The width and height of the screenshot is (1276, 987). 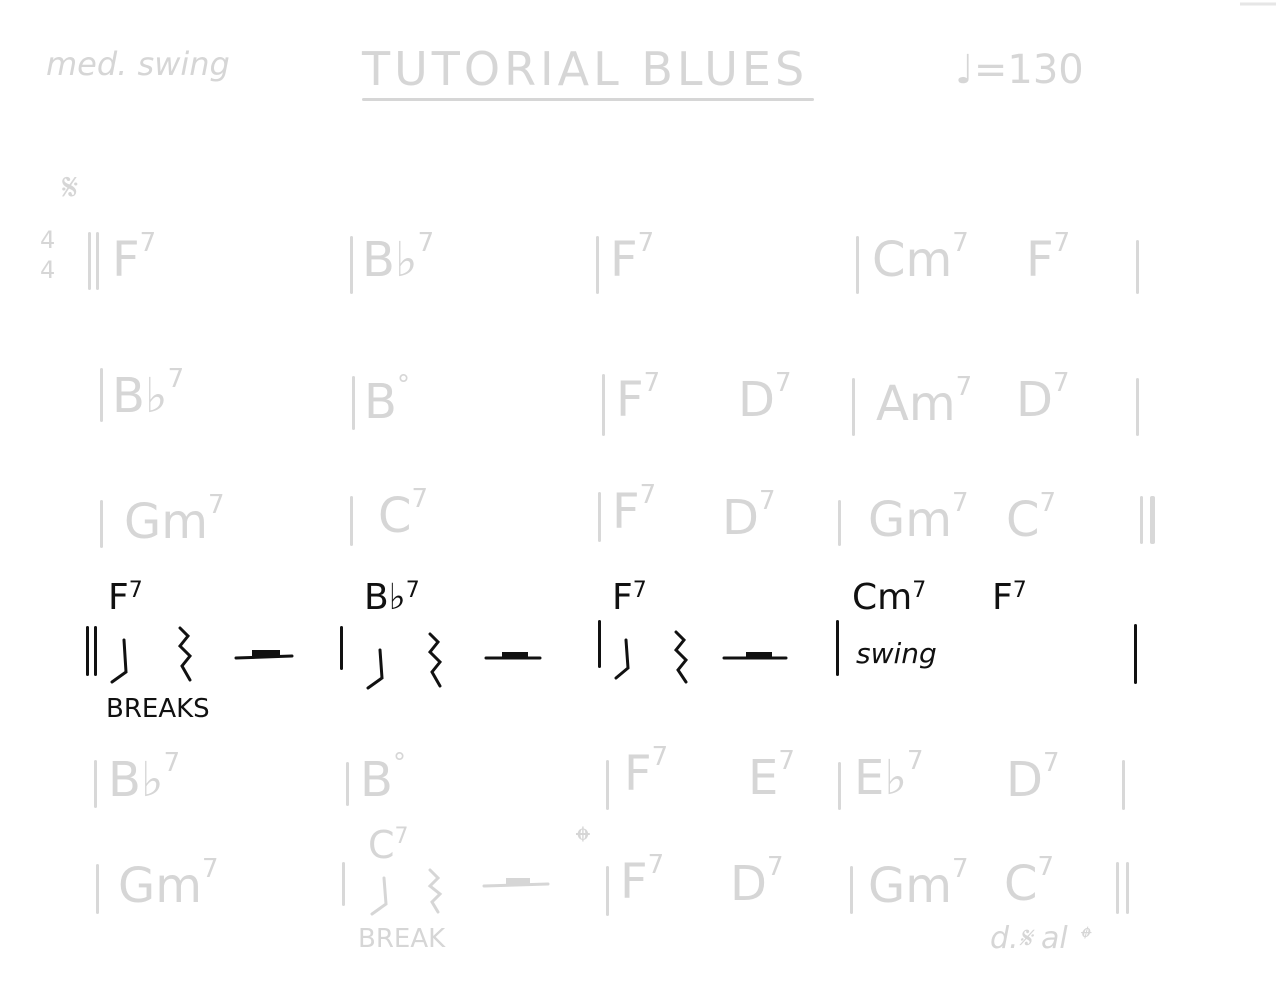 I want to click on break-figure, so click(x=460, y=892).